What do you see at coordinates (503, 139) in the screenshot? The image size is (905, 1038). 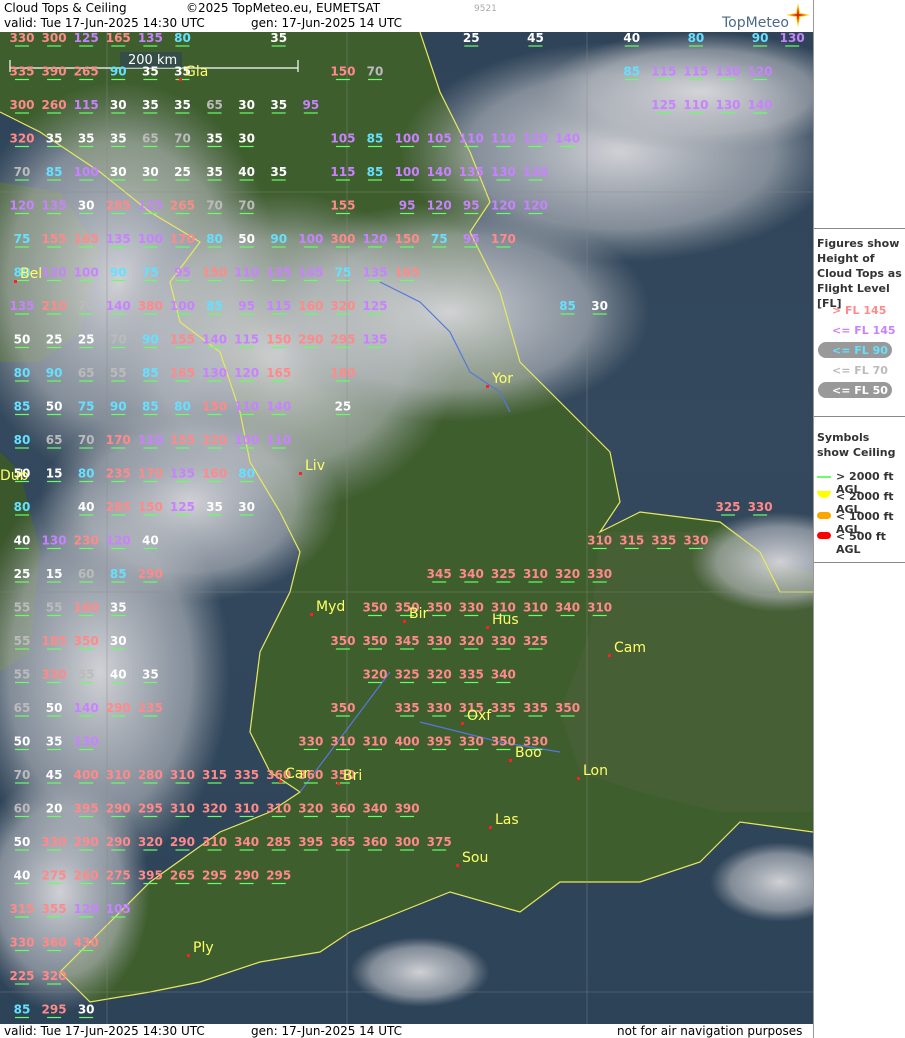 I see `flight-level-label: 110` at bounding box center [503, 139].